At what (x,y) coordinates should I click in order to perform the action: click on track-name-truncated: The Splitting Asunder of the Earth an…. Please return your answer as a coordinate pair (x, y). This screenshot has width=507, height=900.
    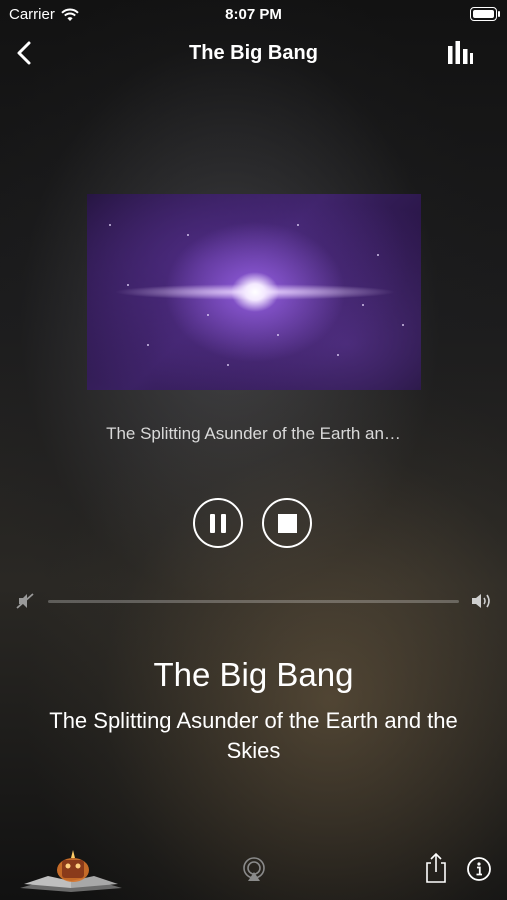
    Looking at the image, I should click on (253, 433).